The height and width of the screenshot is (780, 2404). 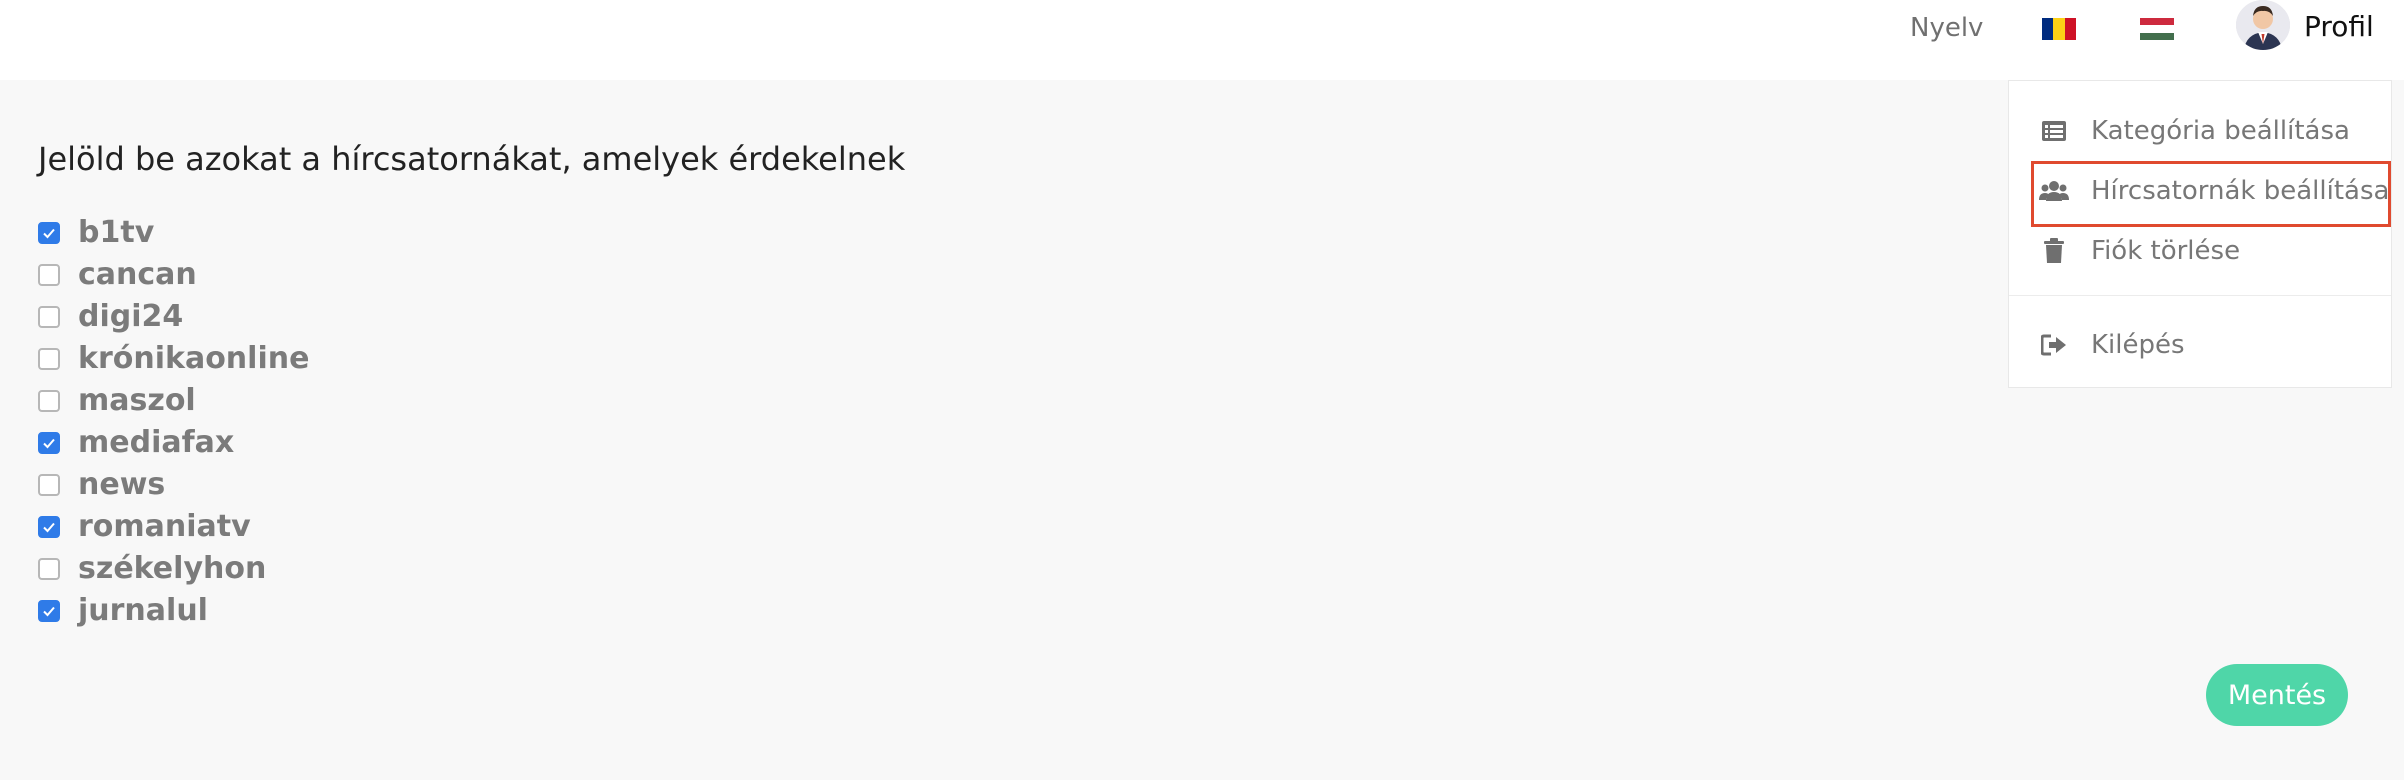 I want to click on menu-item-label: Hírcsatornák beállítása, so click(x=2240, y=191).